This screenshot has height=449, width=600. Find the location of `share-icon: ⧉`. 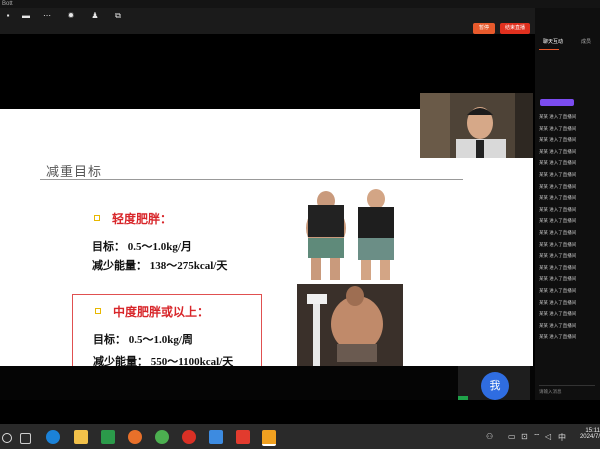

share-icon: ⧉ is located at coordinates (118, 15).